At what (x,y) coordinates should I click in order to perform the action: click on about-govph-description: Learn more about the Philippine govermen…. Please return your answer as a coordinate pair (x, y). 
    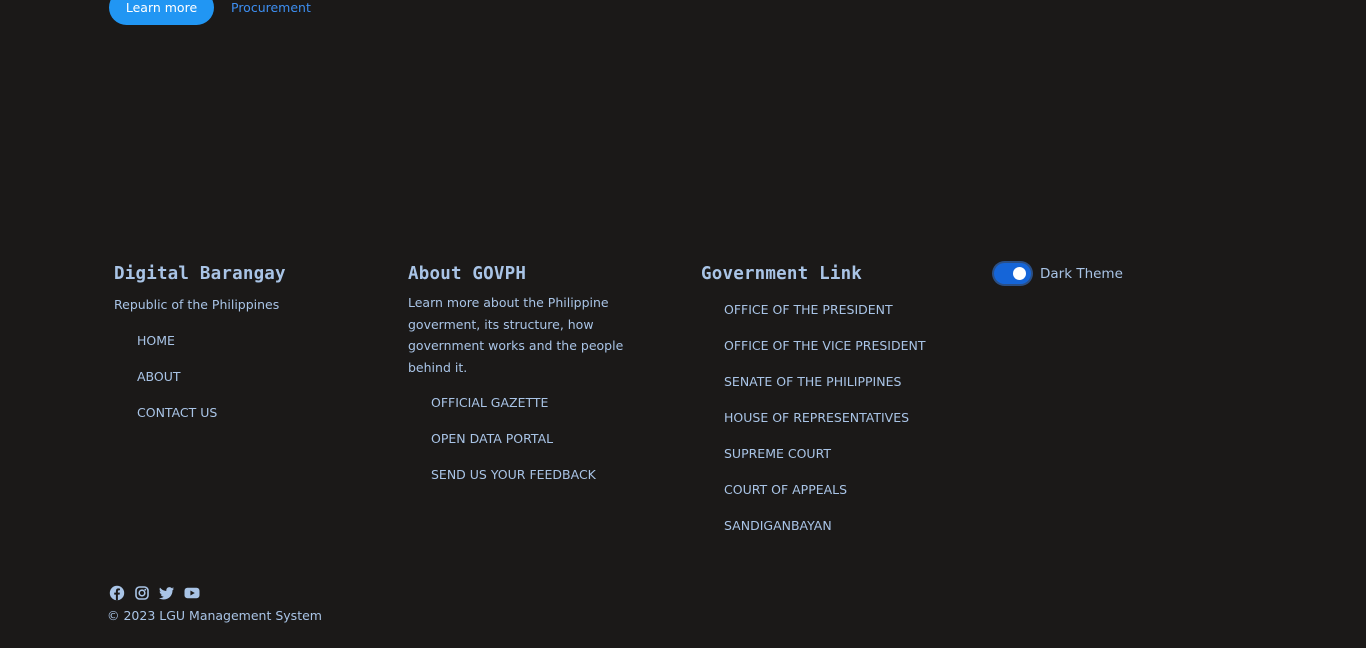
    Looking at the image, I should click on (516, 335).